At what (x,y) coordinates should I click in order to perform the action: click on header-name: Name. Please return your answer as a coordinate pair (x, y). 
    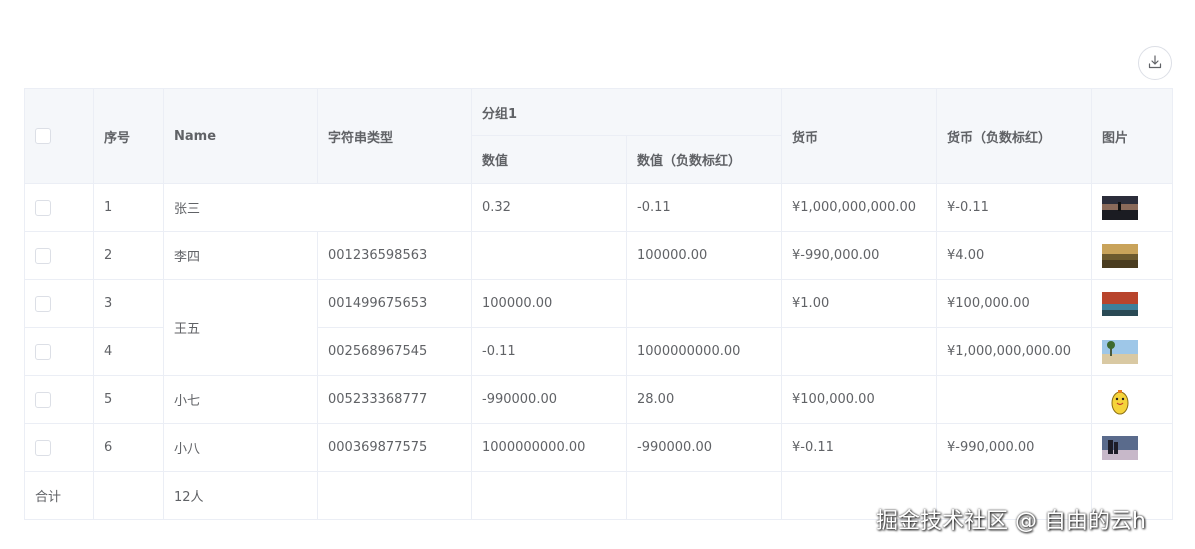
    Looking at the image, I should click on (240, 136).